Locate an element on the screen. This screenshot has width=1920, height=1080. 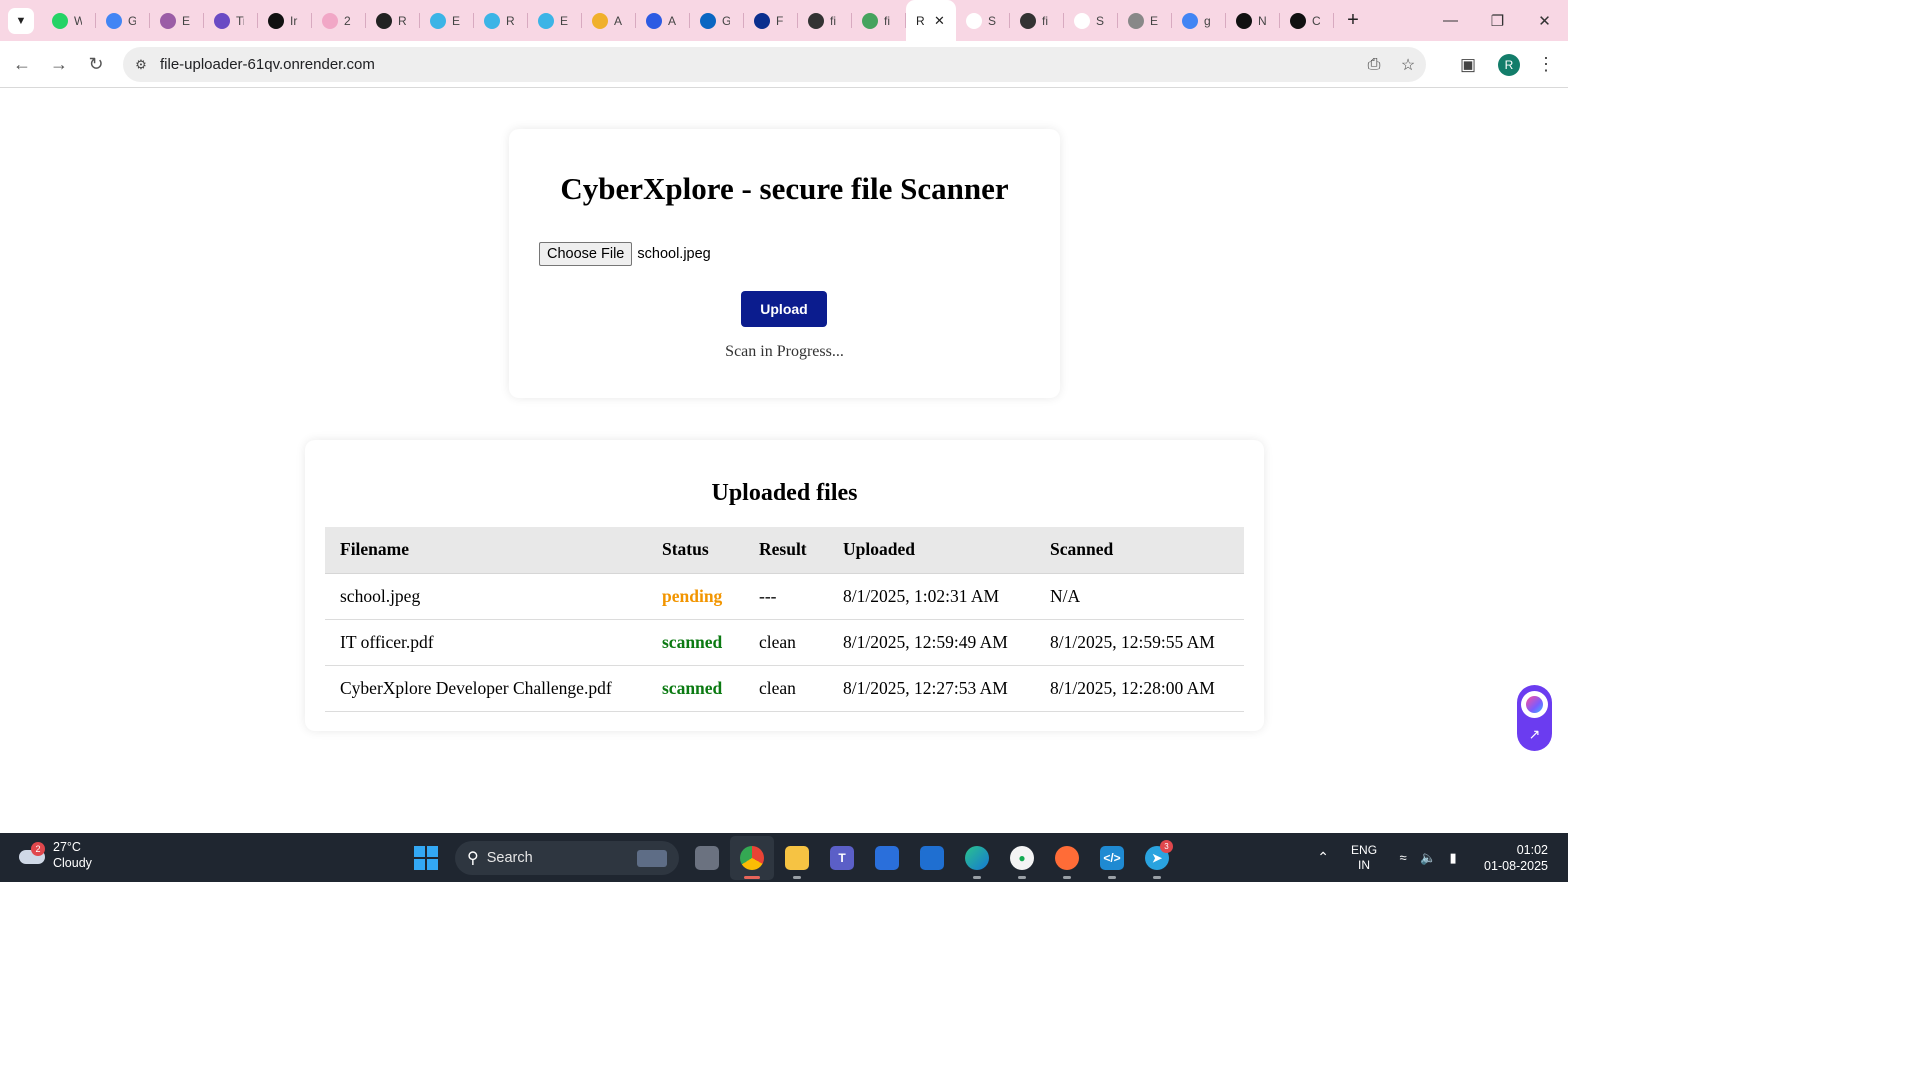
weather-widget: 2 27°C Cloudy is located at coordinates (54, 855).